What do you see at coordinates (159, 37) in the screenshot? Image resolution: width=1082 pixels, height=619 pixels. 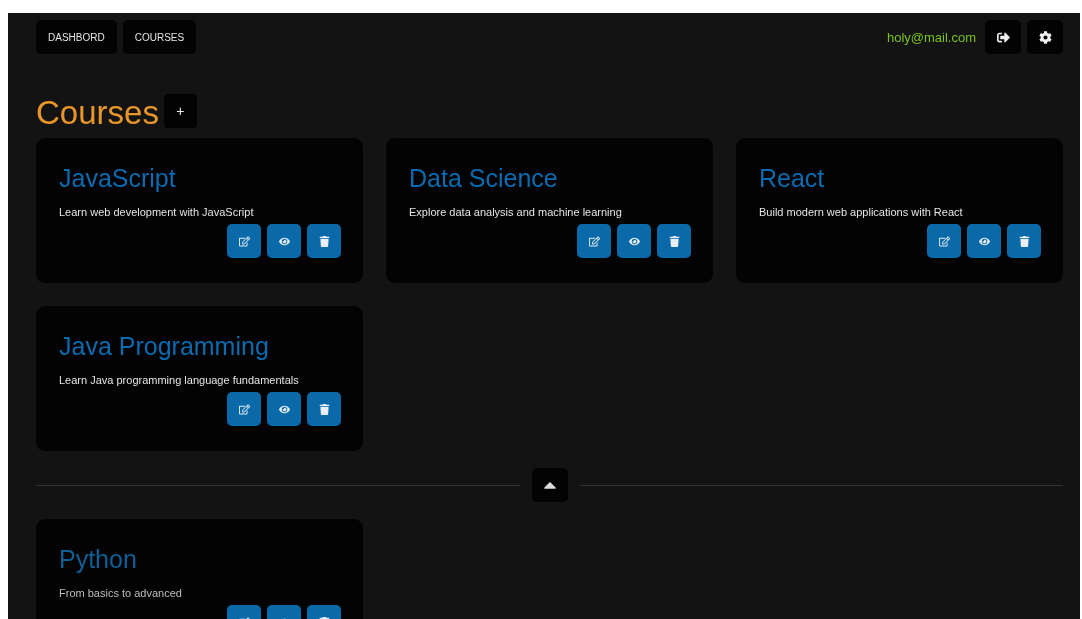 I see `nav-button: COURSES` at bounding box center [159, 37].